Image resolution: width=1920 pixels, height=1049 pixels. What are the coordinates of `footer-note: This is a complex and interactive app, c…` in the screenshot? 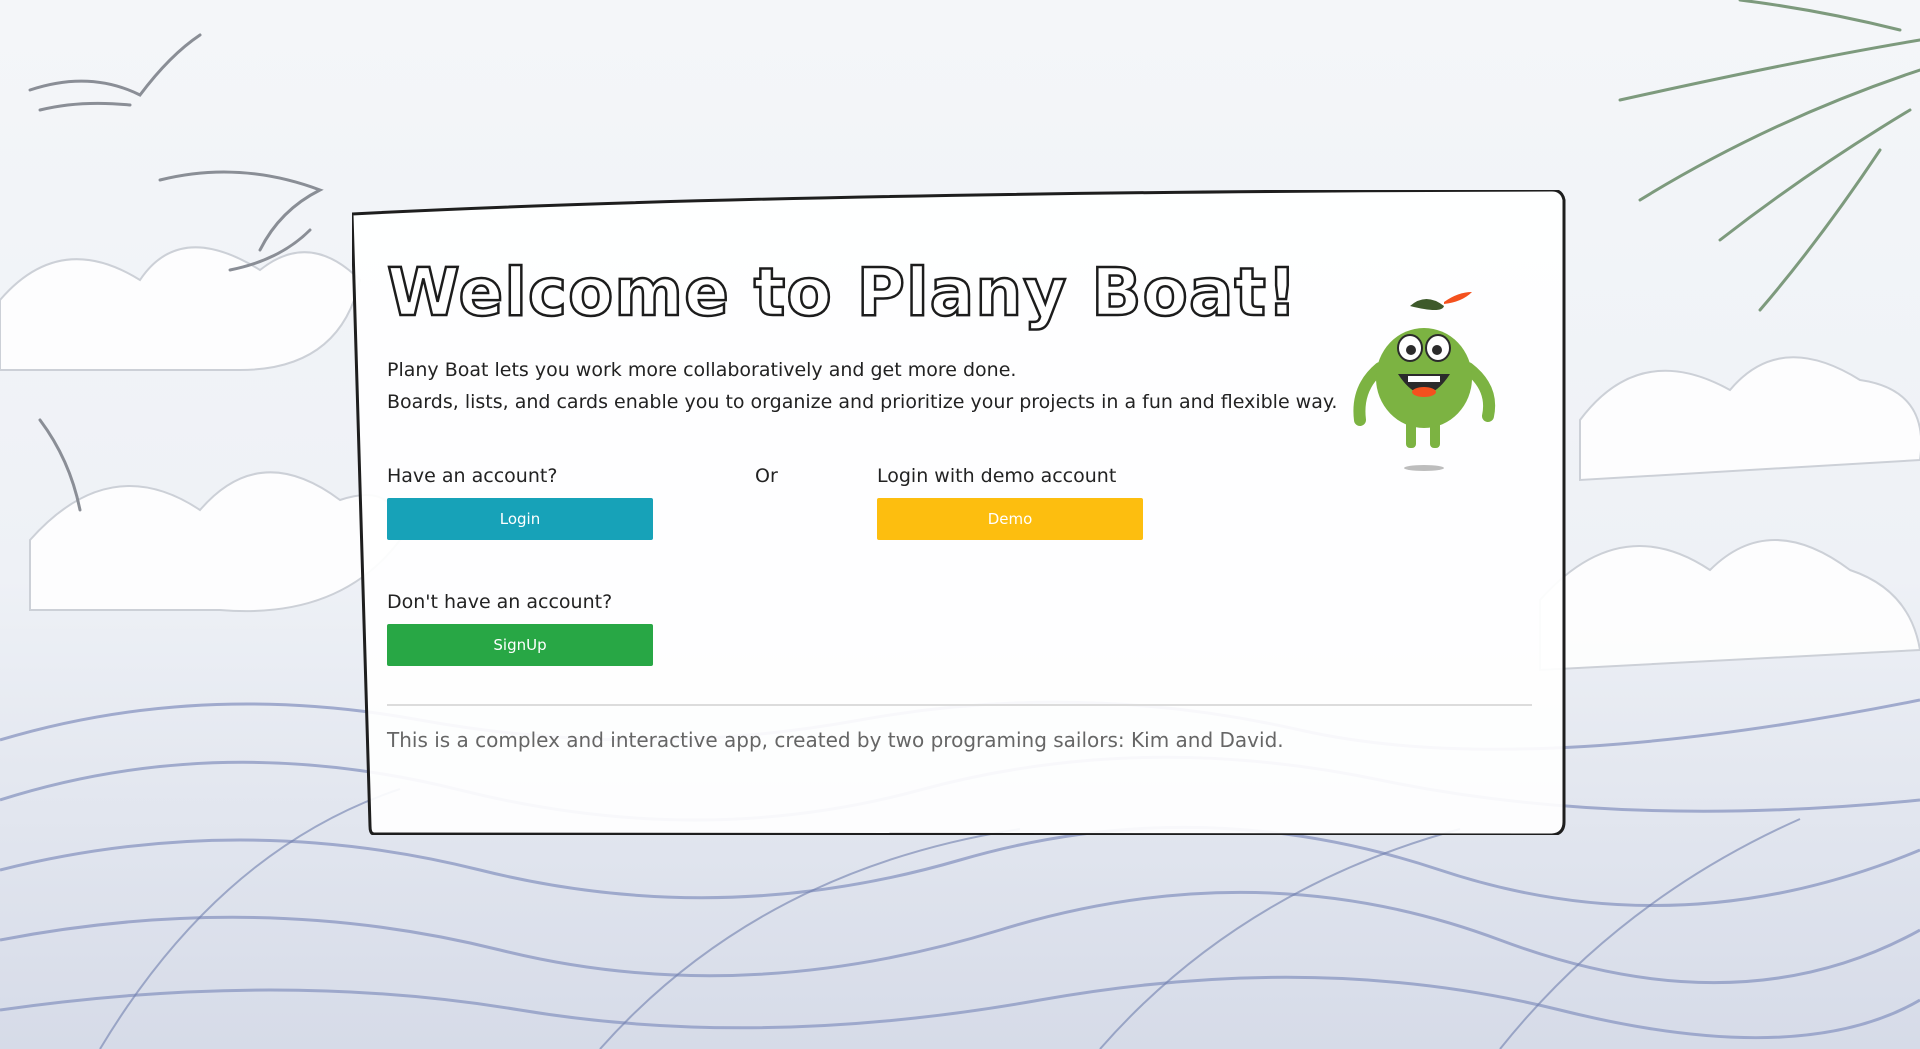 It's located at (835, 740).